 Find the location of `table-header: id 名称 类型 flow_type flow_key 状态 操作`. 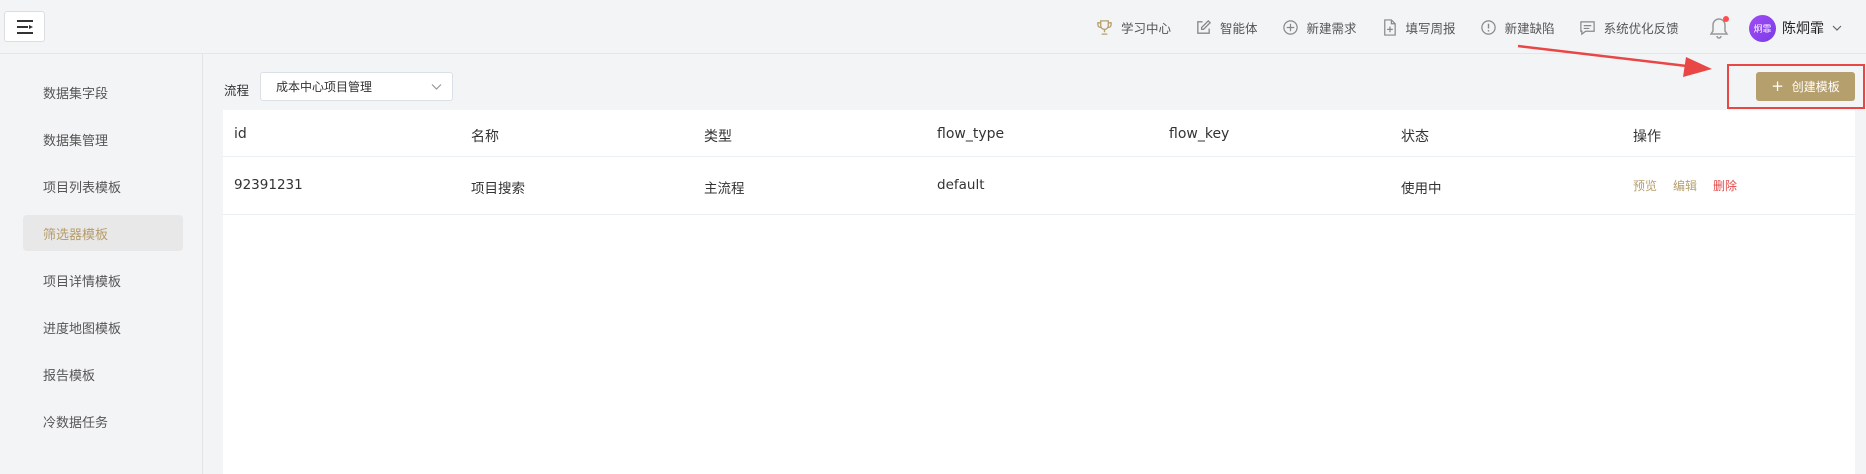

table-header: id 名称 类型 flow_type flow_key 状态 操作 is located at coordinates (1039, 133).